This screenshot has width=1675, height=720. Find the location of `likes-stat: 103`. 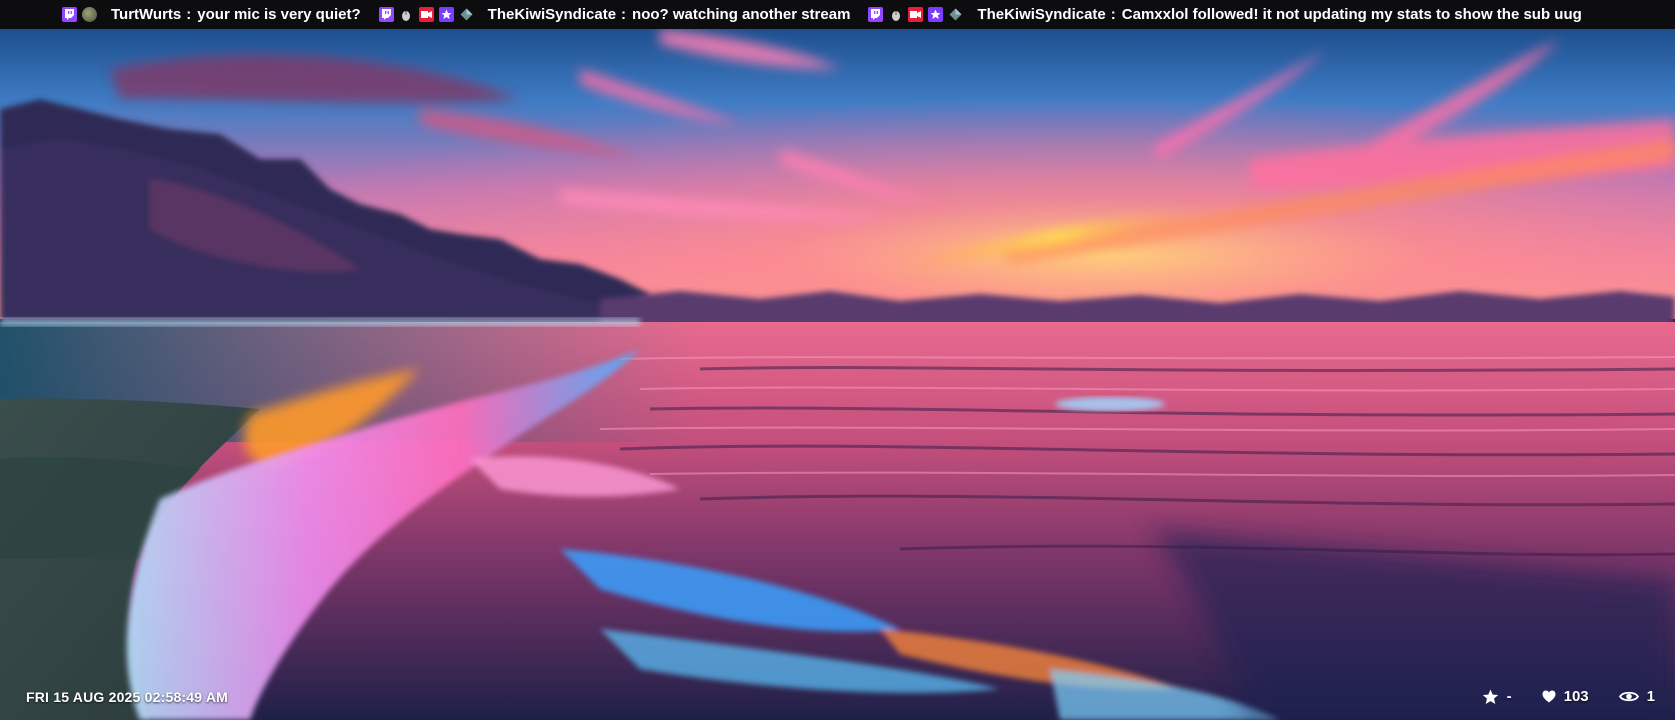

likes-stat: 103 is located at coordinates (1565, 696).